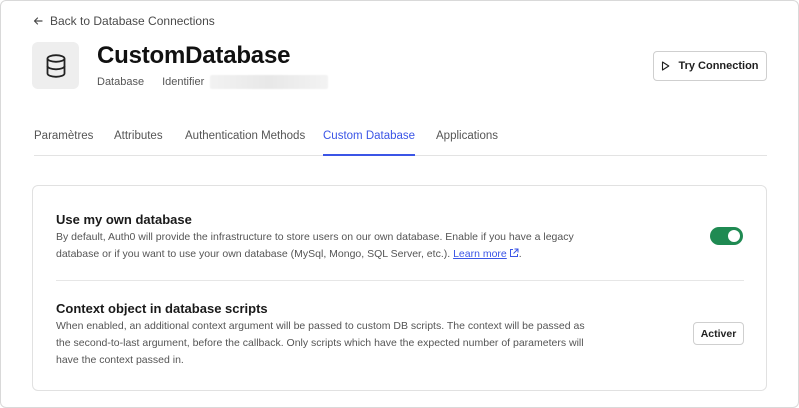 The width and height of the screenshot is (799, 408). I want to click on external-link-icon, so click(514, 252).